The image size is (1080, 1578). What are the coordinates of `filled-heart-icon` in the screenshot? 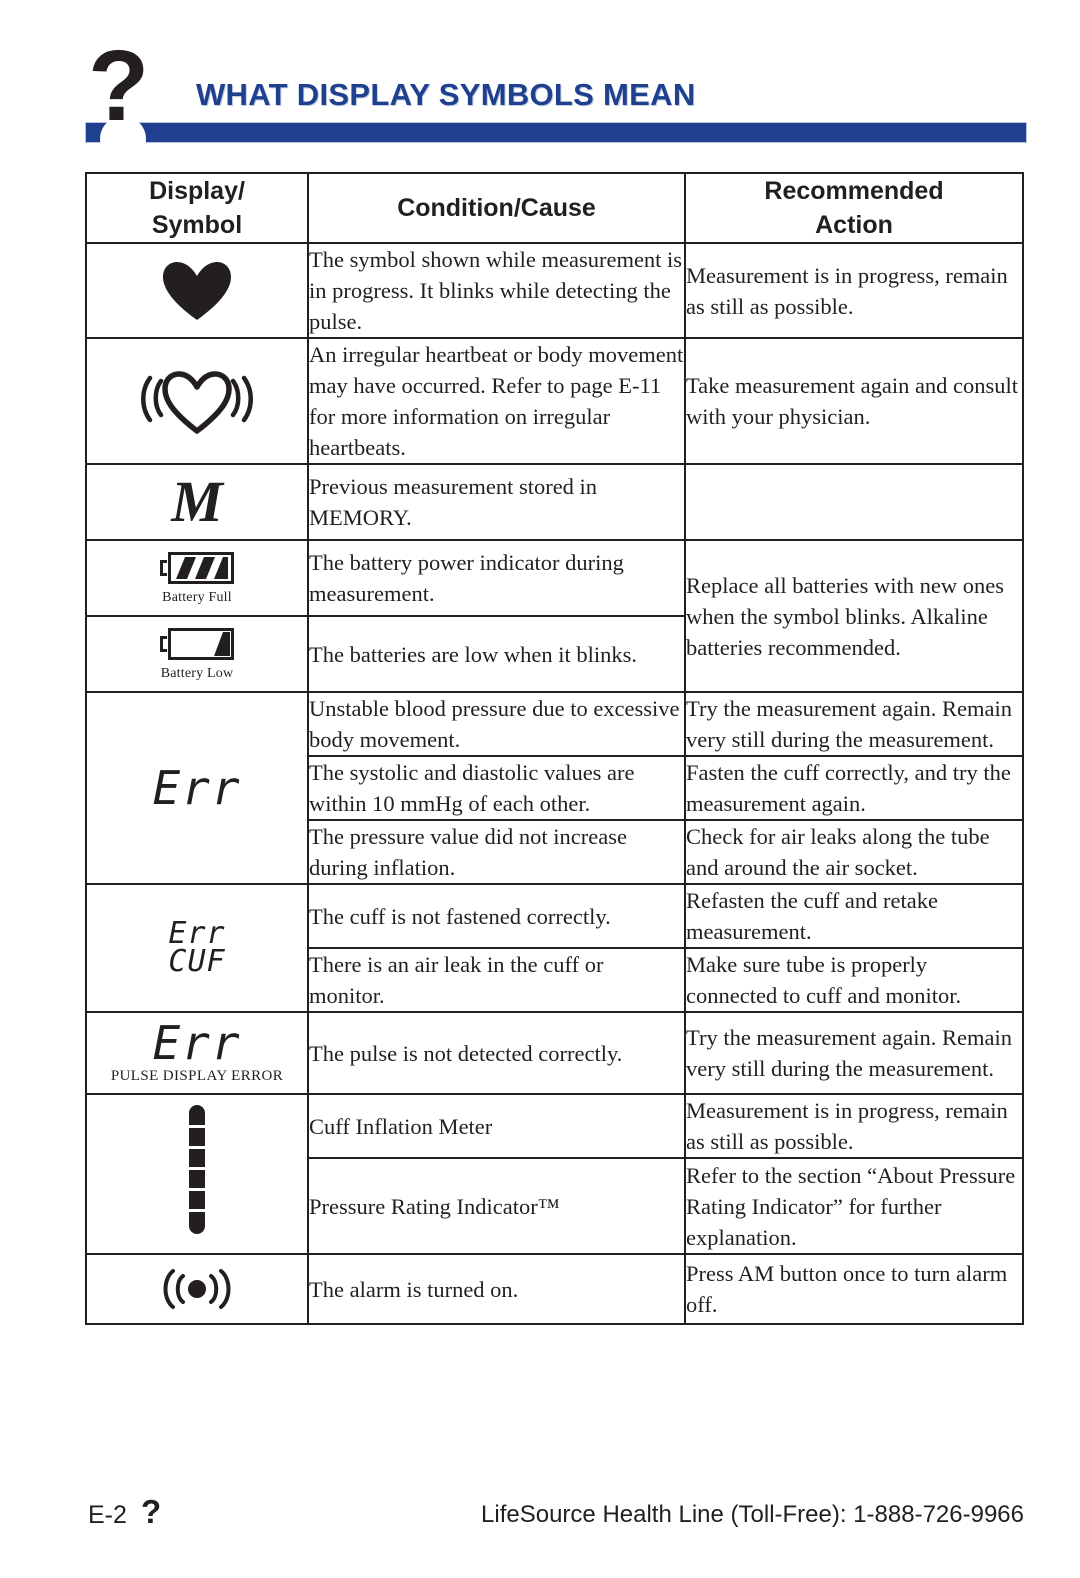 It's located at (197, 291).